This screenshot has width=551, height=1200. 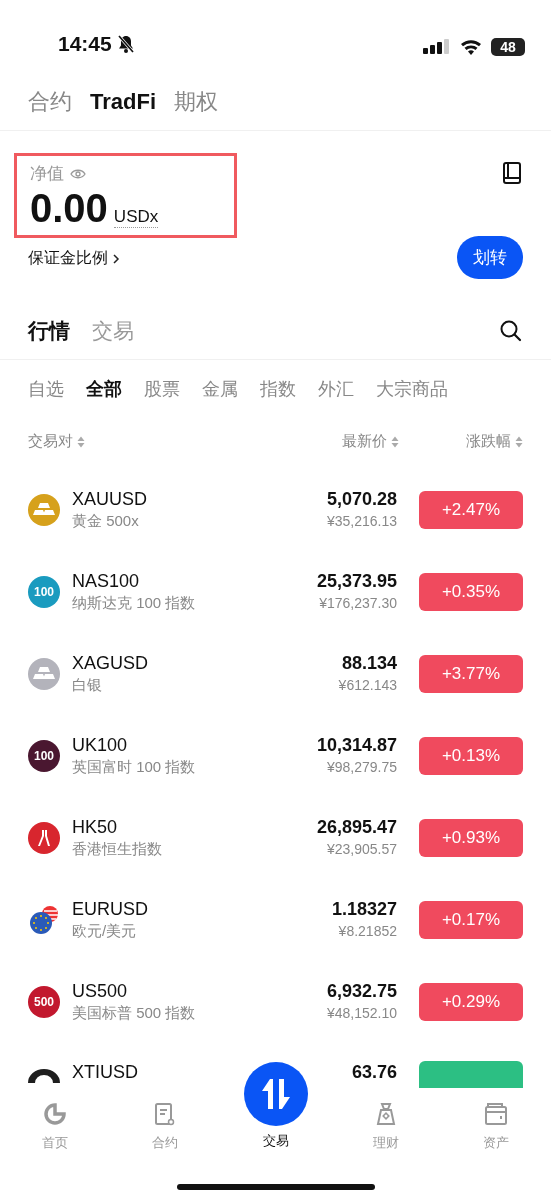 What do you see at coordinates (105, 931) in the screenshot?
I see `instrument-name: 欧元/美元` at bounding box center [105, 931].